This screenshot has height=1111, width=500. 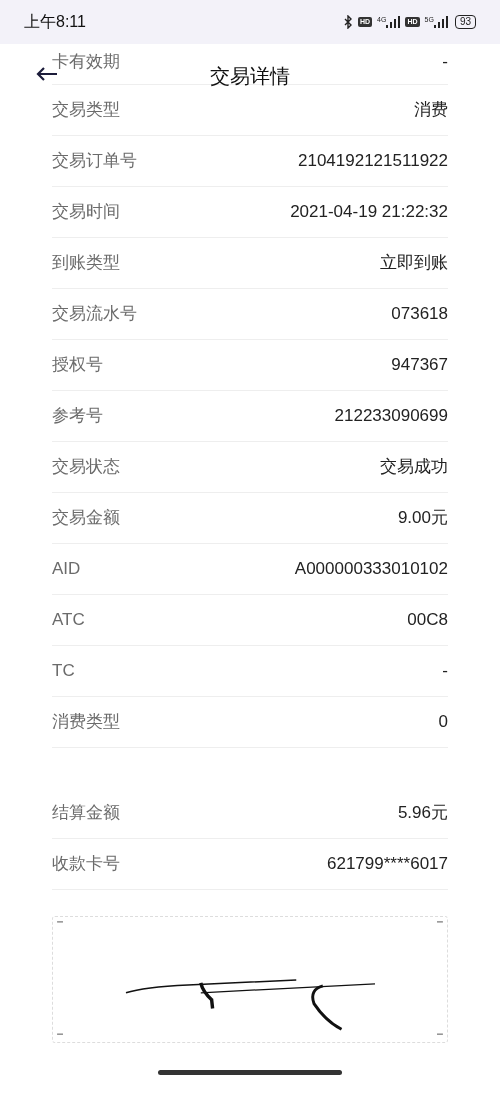 I want to click on detail-value: 2104192121511922, so click(x=373, y=161).